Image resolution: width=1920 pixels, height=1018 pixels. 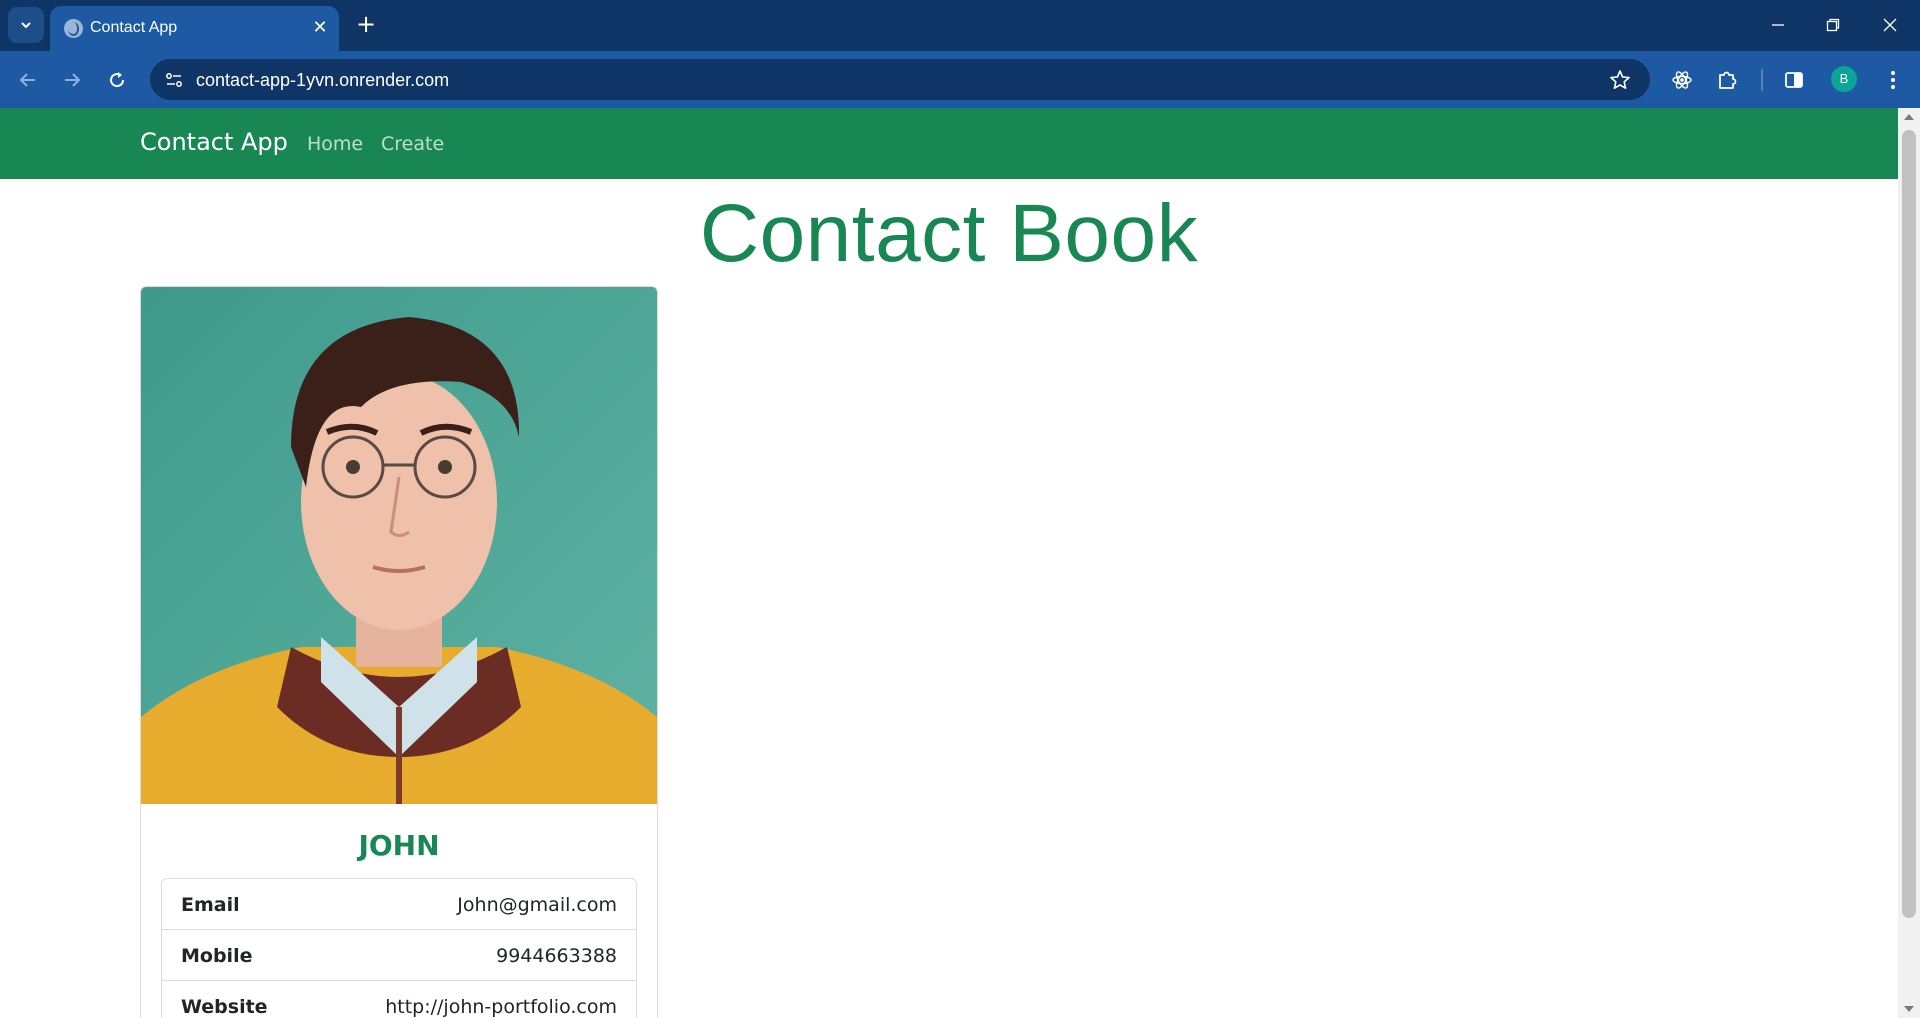 I want to click on minimize-icon, so click(x=1778, y=25).